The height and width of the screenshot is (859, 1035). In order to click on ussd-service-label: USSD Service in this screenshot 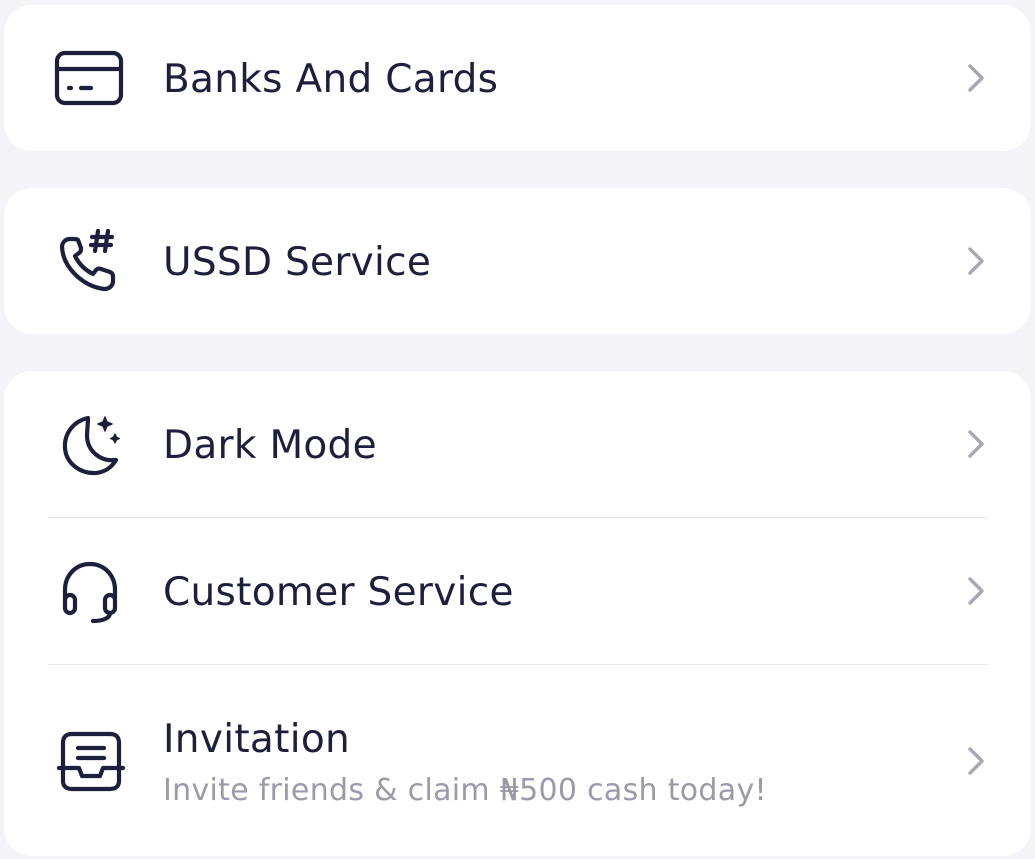, I will do `click(297, 262)`.